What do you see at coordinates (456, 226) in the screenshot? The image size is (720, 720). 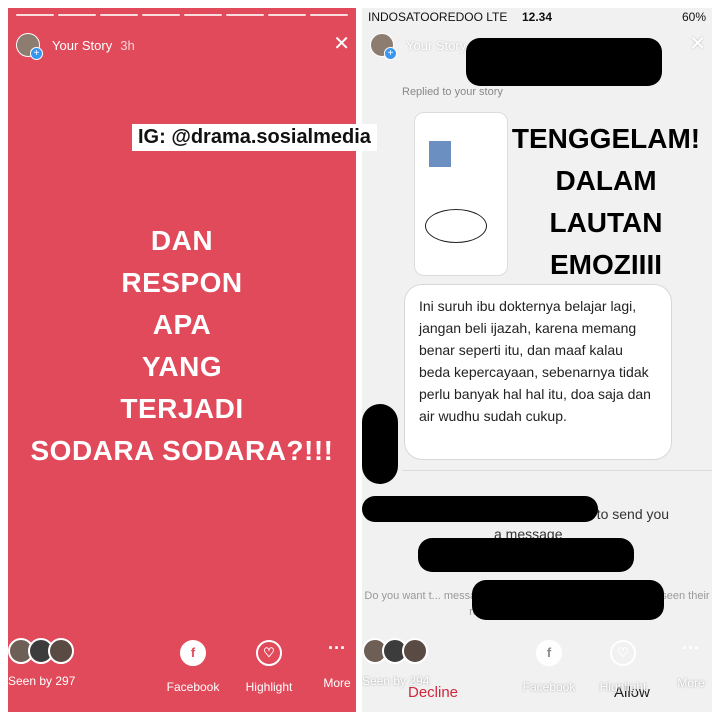 I see `thumbnail-circle-mark` at bounding box center [456, 226].